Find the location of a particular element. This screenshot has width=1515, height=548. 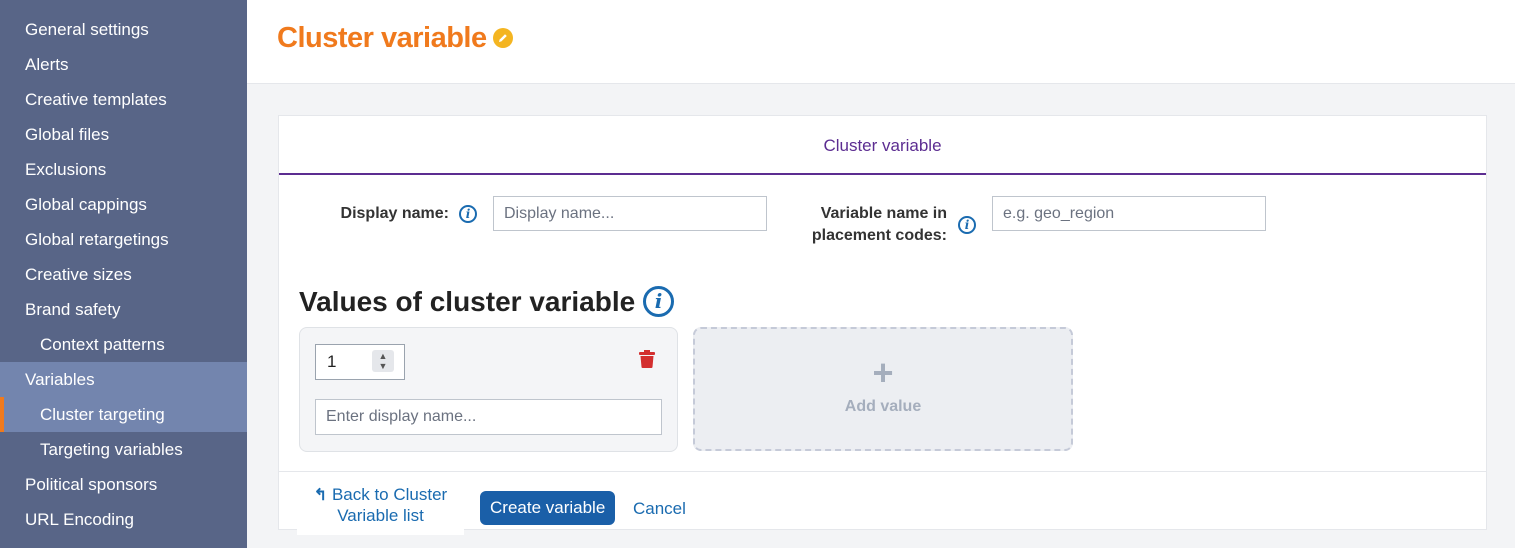

sidebar-item-url-encoding: URL Encoding is located at coordinates (123, 519).